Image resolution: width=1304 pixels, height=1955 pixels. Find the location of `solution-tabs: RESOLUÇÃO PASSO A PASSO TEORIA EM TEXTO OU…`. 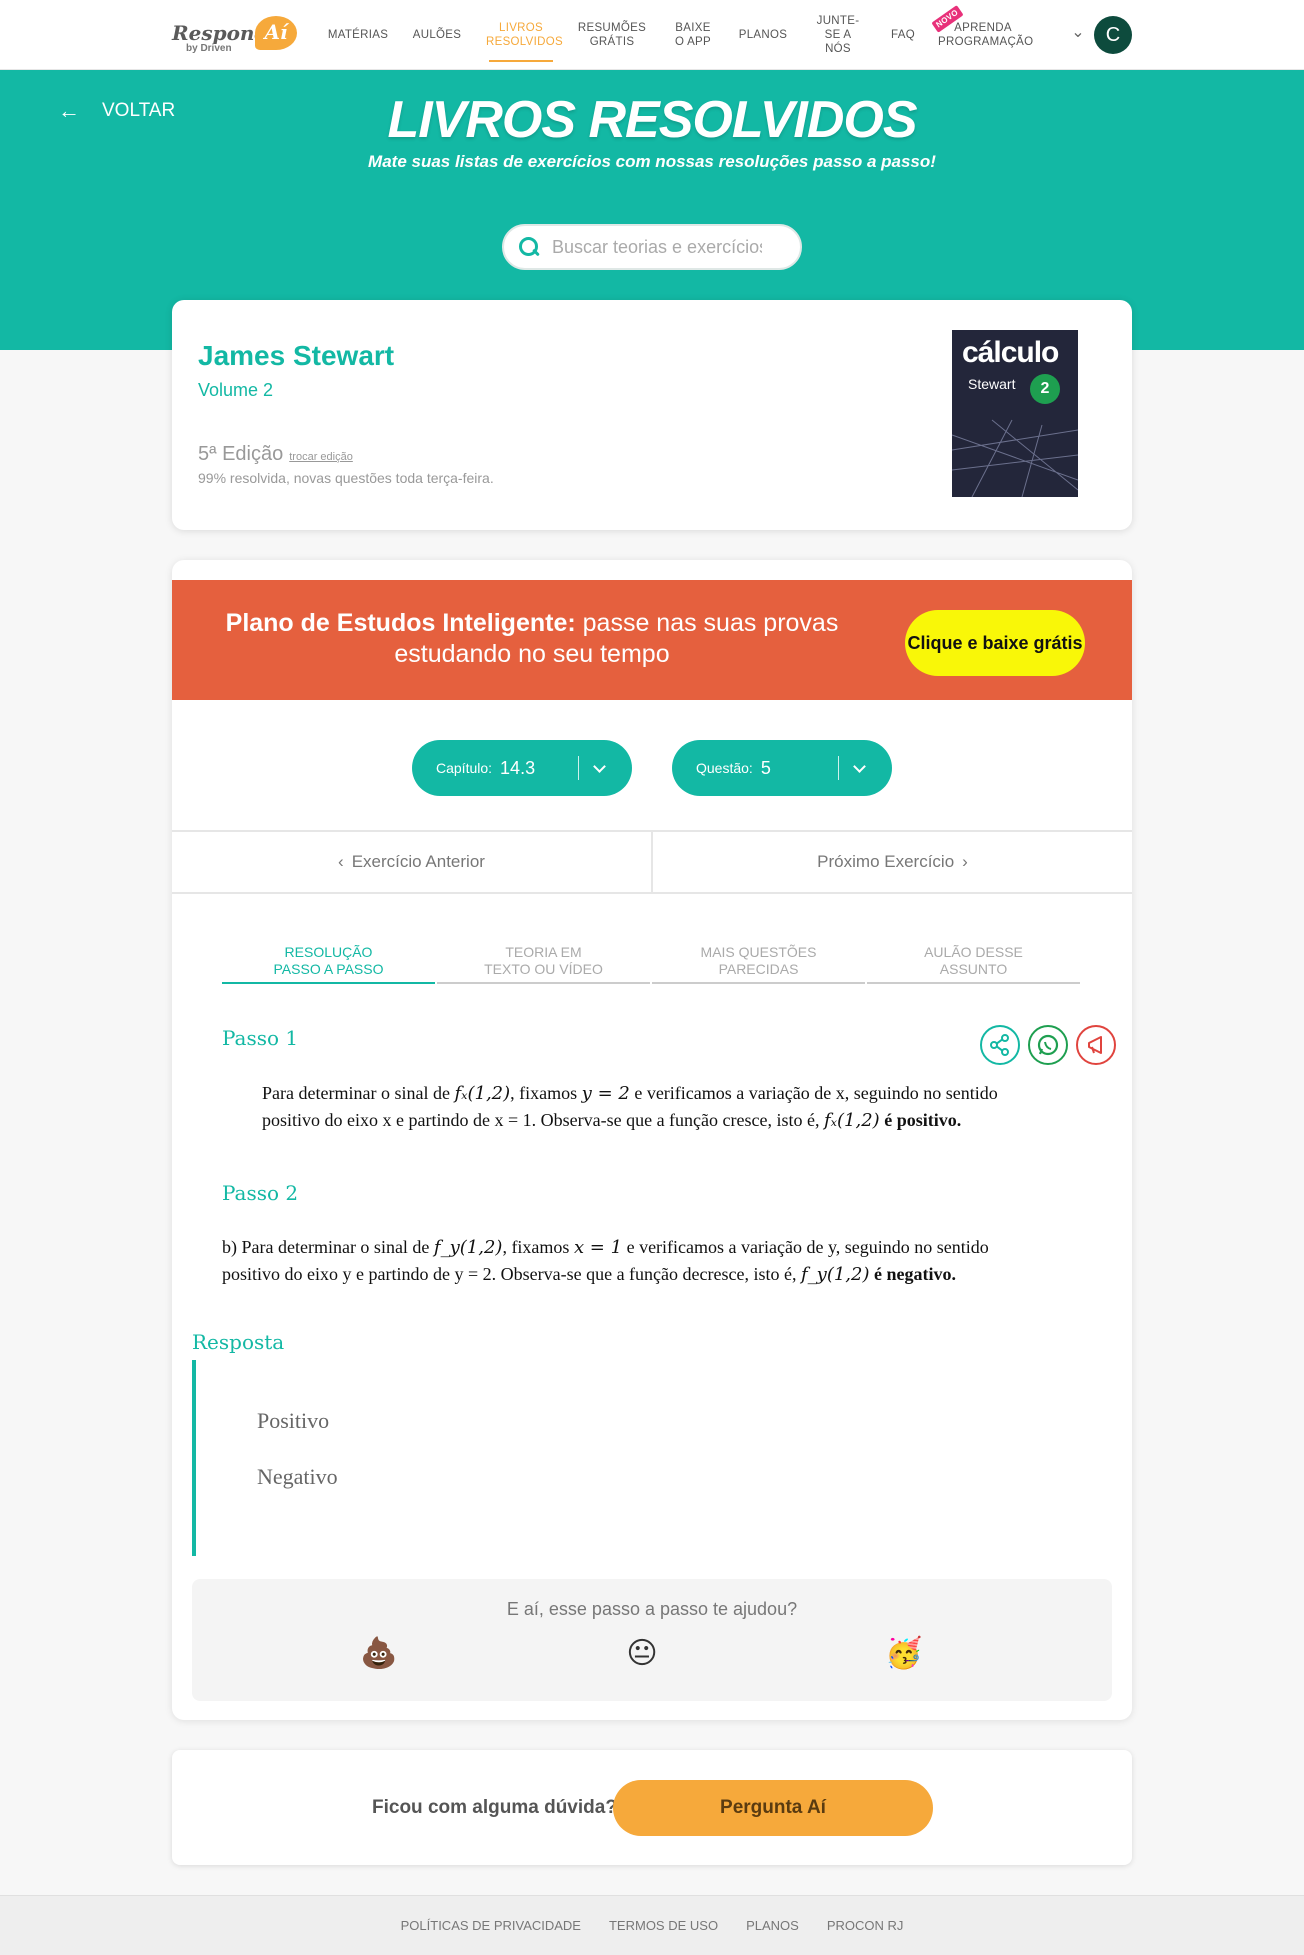

solution-tabs: RESOLUÇÃO PASSO A PASSO TEORIA EM TEXTO OU… is located at coordinates (652, 963).